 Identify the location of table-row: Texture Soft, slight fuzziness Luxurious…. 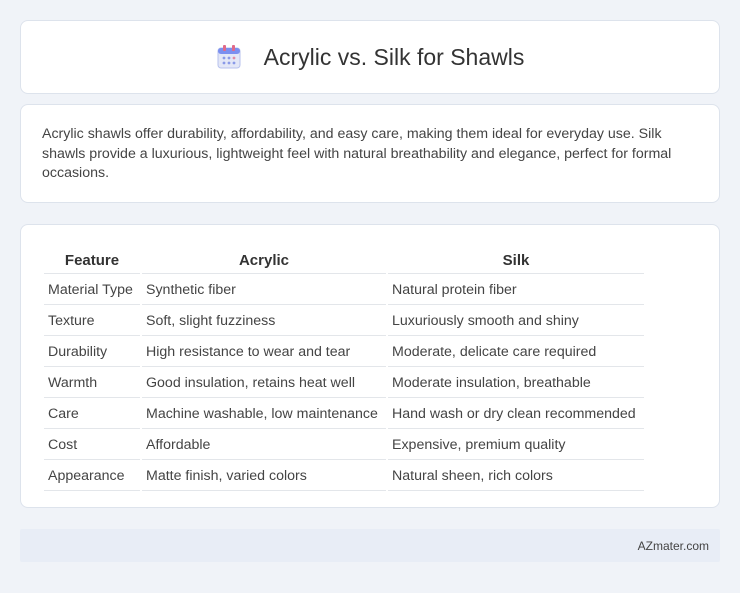
(344, 321).